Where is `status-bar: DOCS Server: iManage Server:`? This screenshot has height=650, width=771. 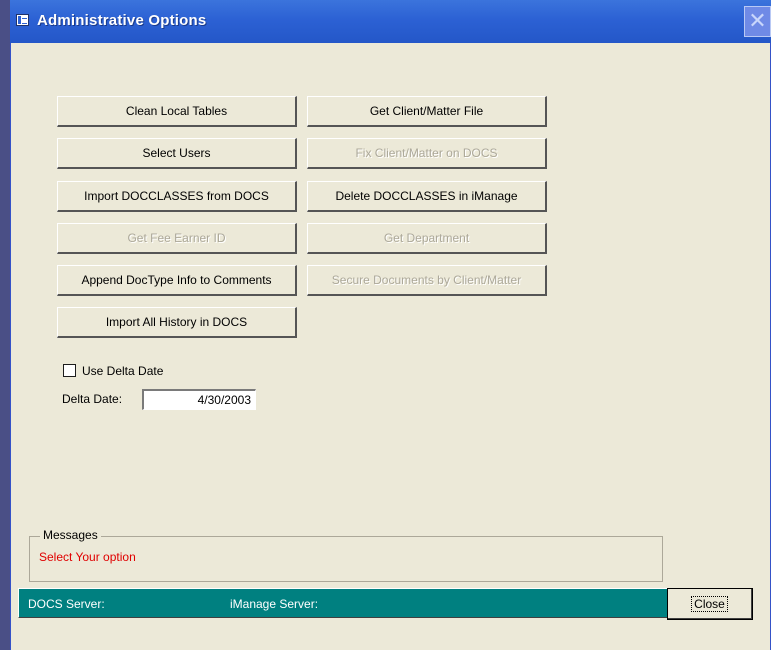
status-bar: DOCS Server: iManage Server: is located at coordinates (343, 603).